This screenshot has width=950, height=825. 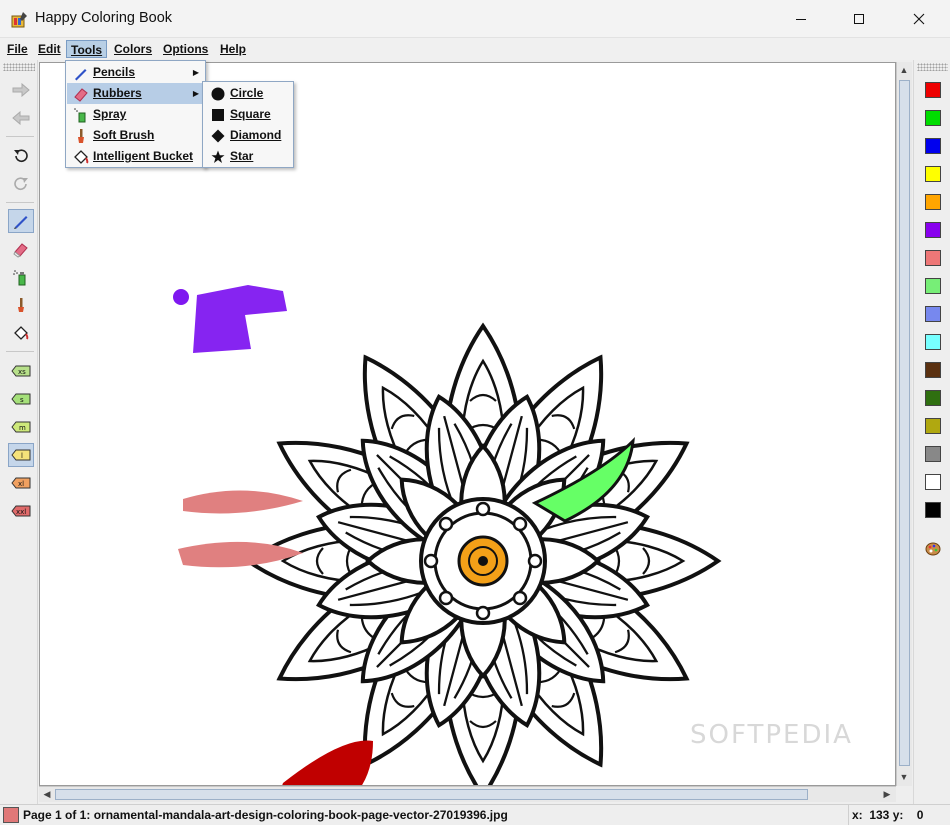 I want to click on maximize-button, so click(x=859, y=19).